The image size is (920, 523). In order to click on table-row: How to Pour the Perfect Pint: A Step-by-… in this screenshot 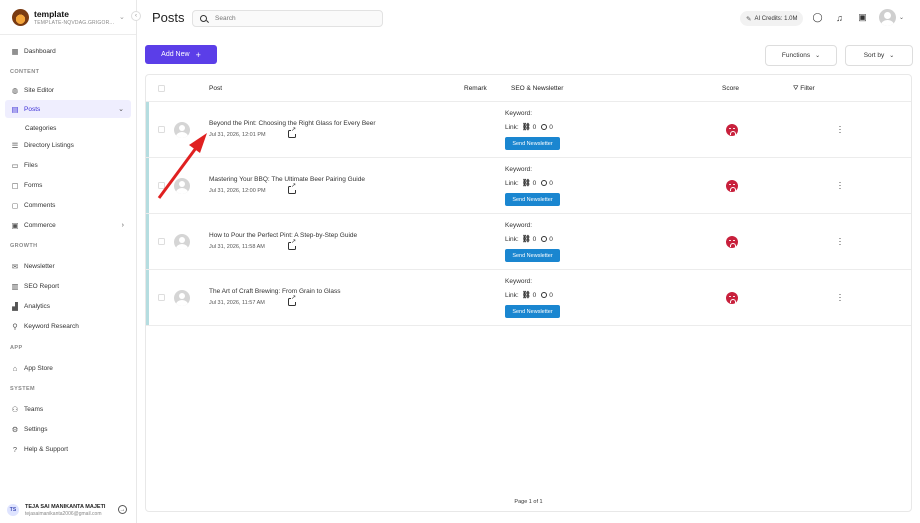, I will do `click(528, 242)`.